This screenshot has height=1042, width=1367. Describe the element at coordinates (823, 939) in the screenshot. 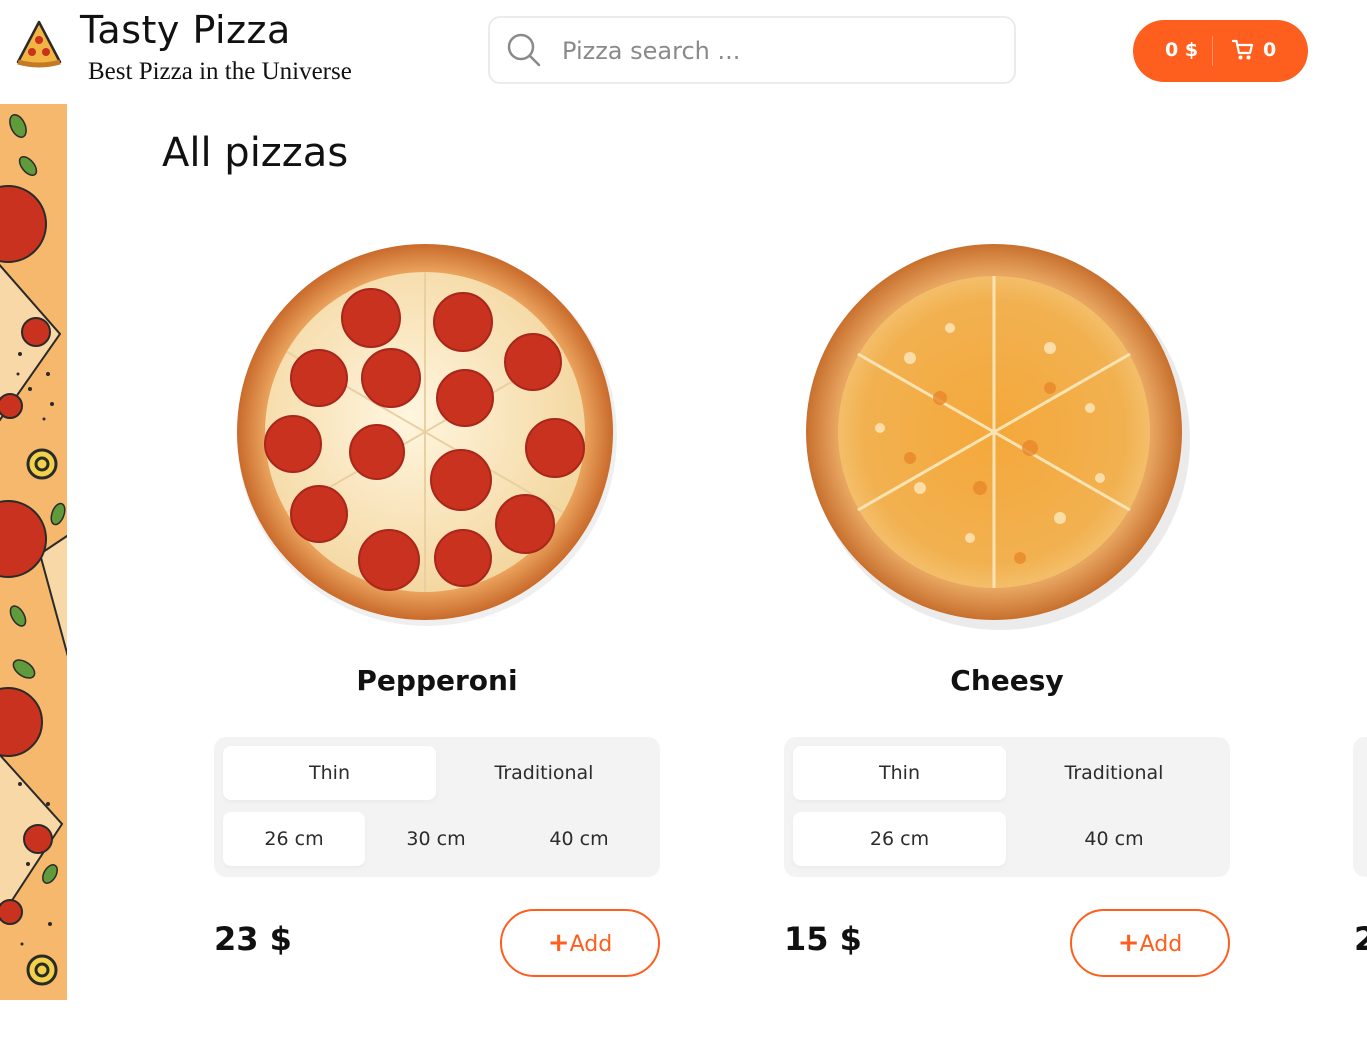

I see `pizza-price: 15 $` at that location.